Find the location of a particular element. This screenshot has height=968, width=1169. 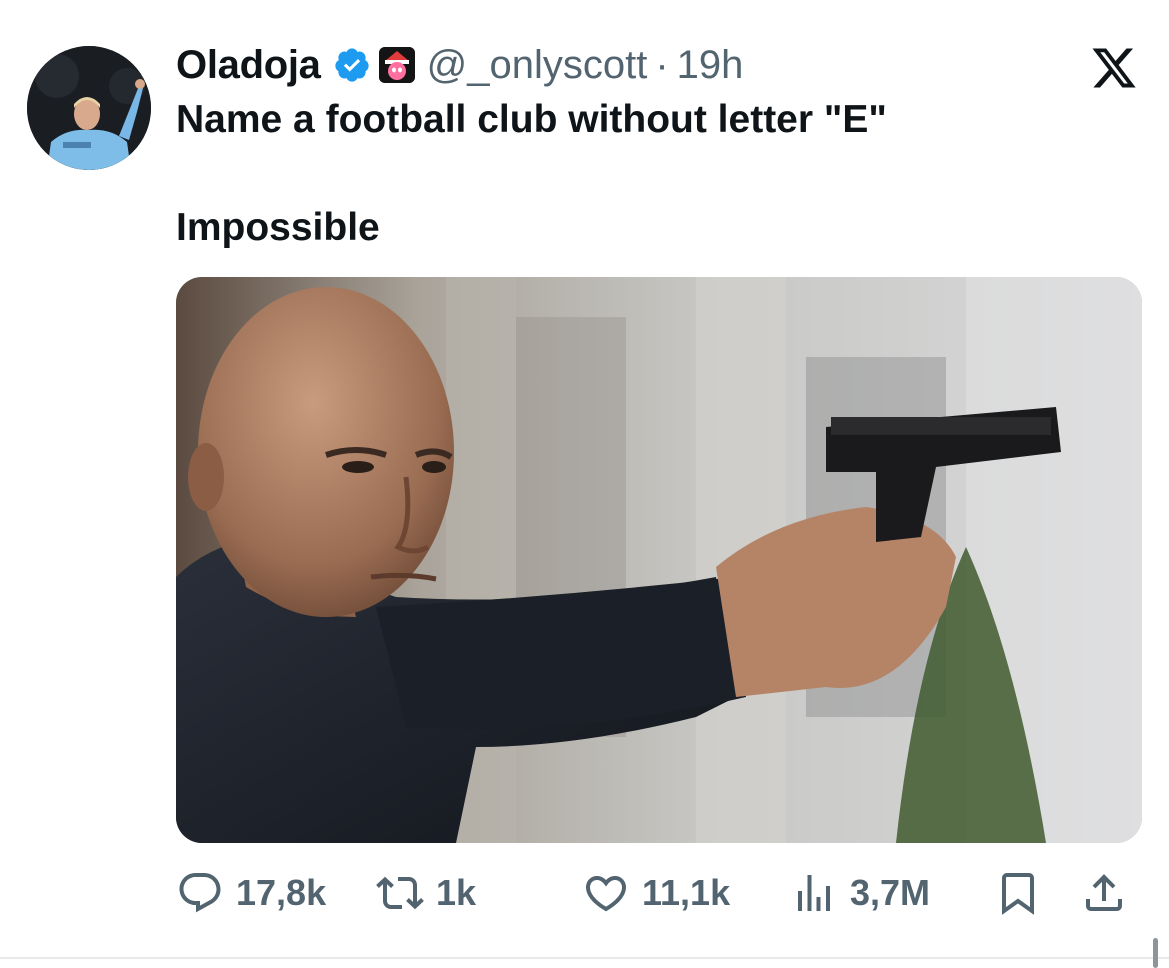

display-name: Oladoja is located at coordinates (248, 65).